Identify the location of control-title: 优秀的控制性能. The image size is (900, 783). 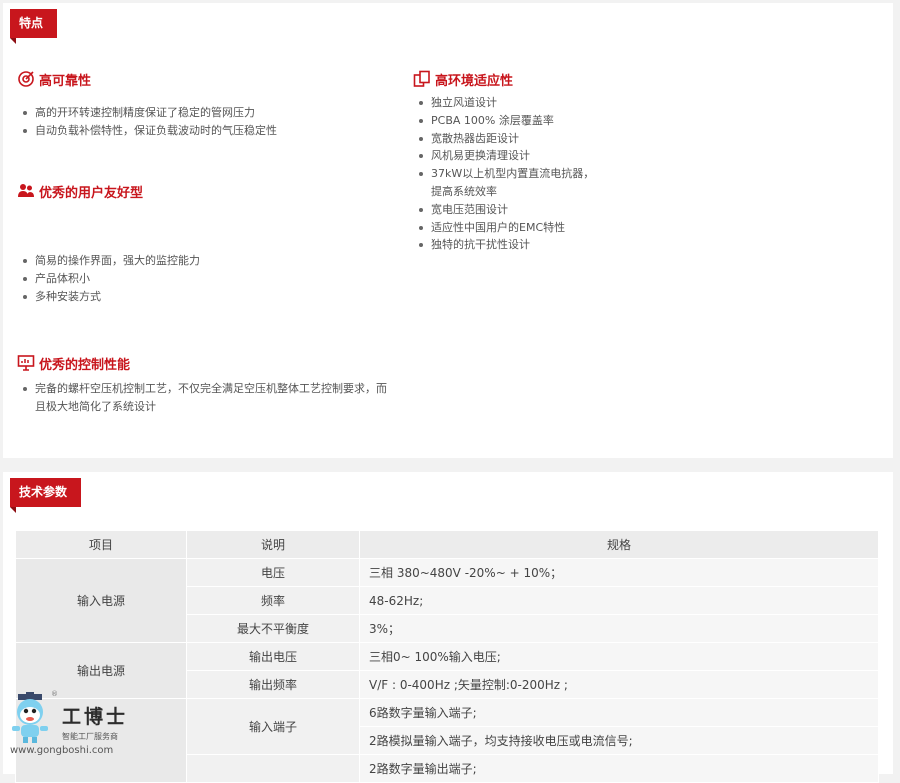
(85, 365).